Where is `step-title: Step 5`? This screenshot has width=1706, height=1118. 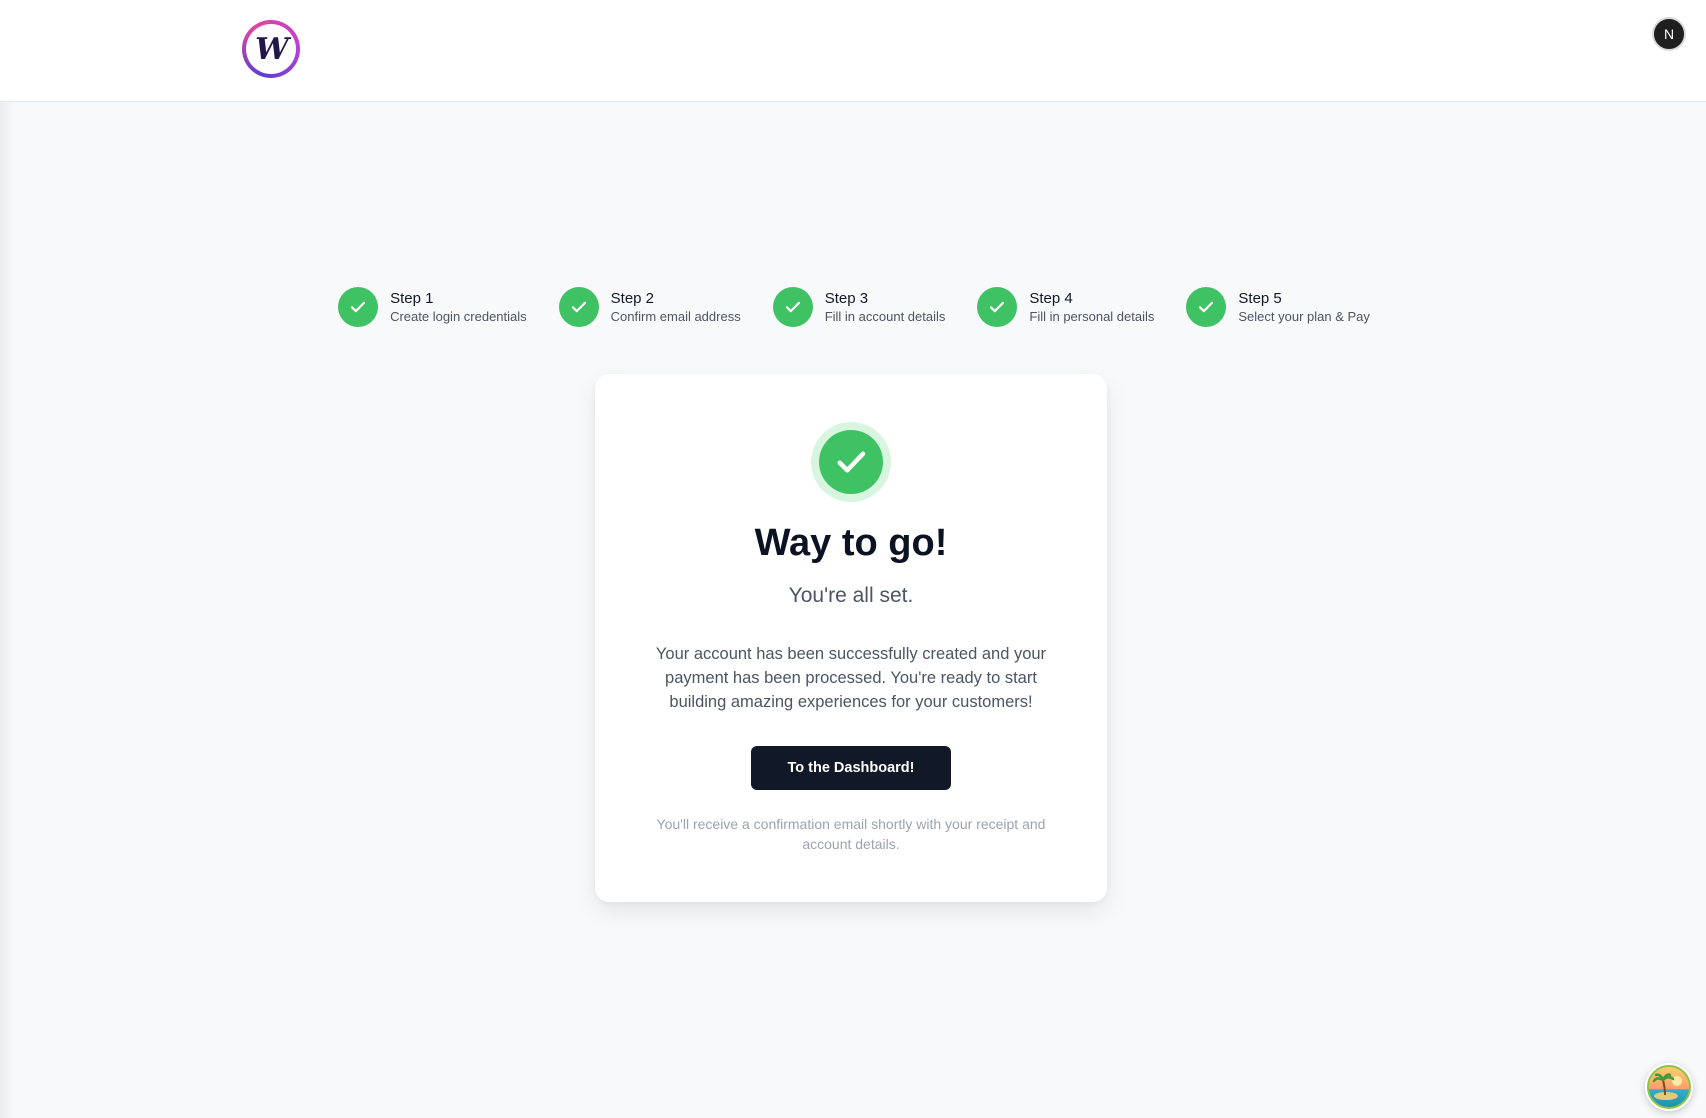 step-title: Step 5 is located at coordinates (1260, 298).